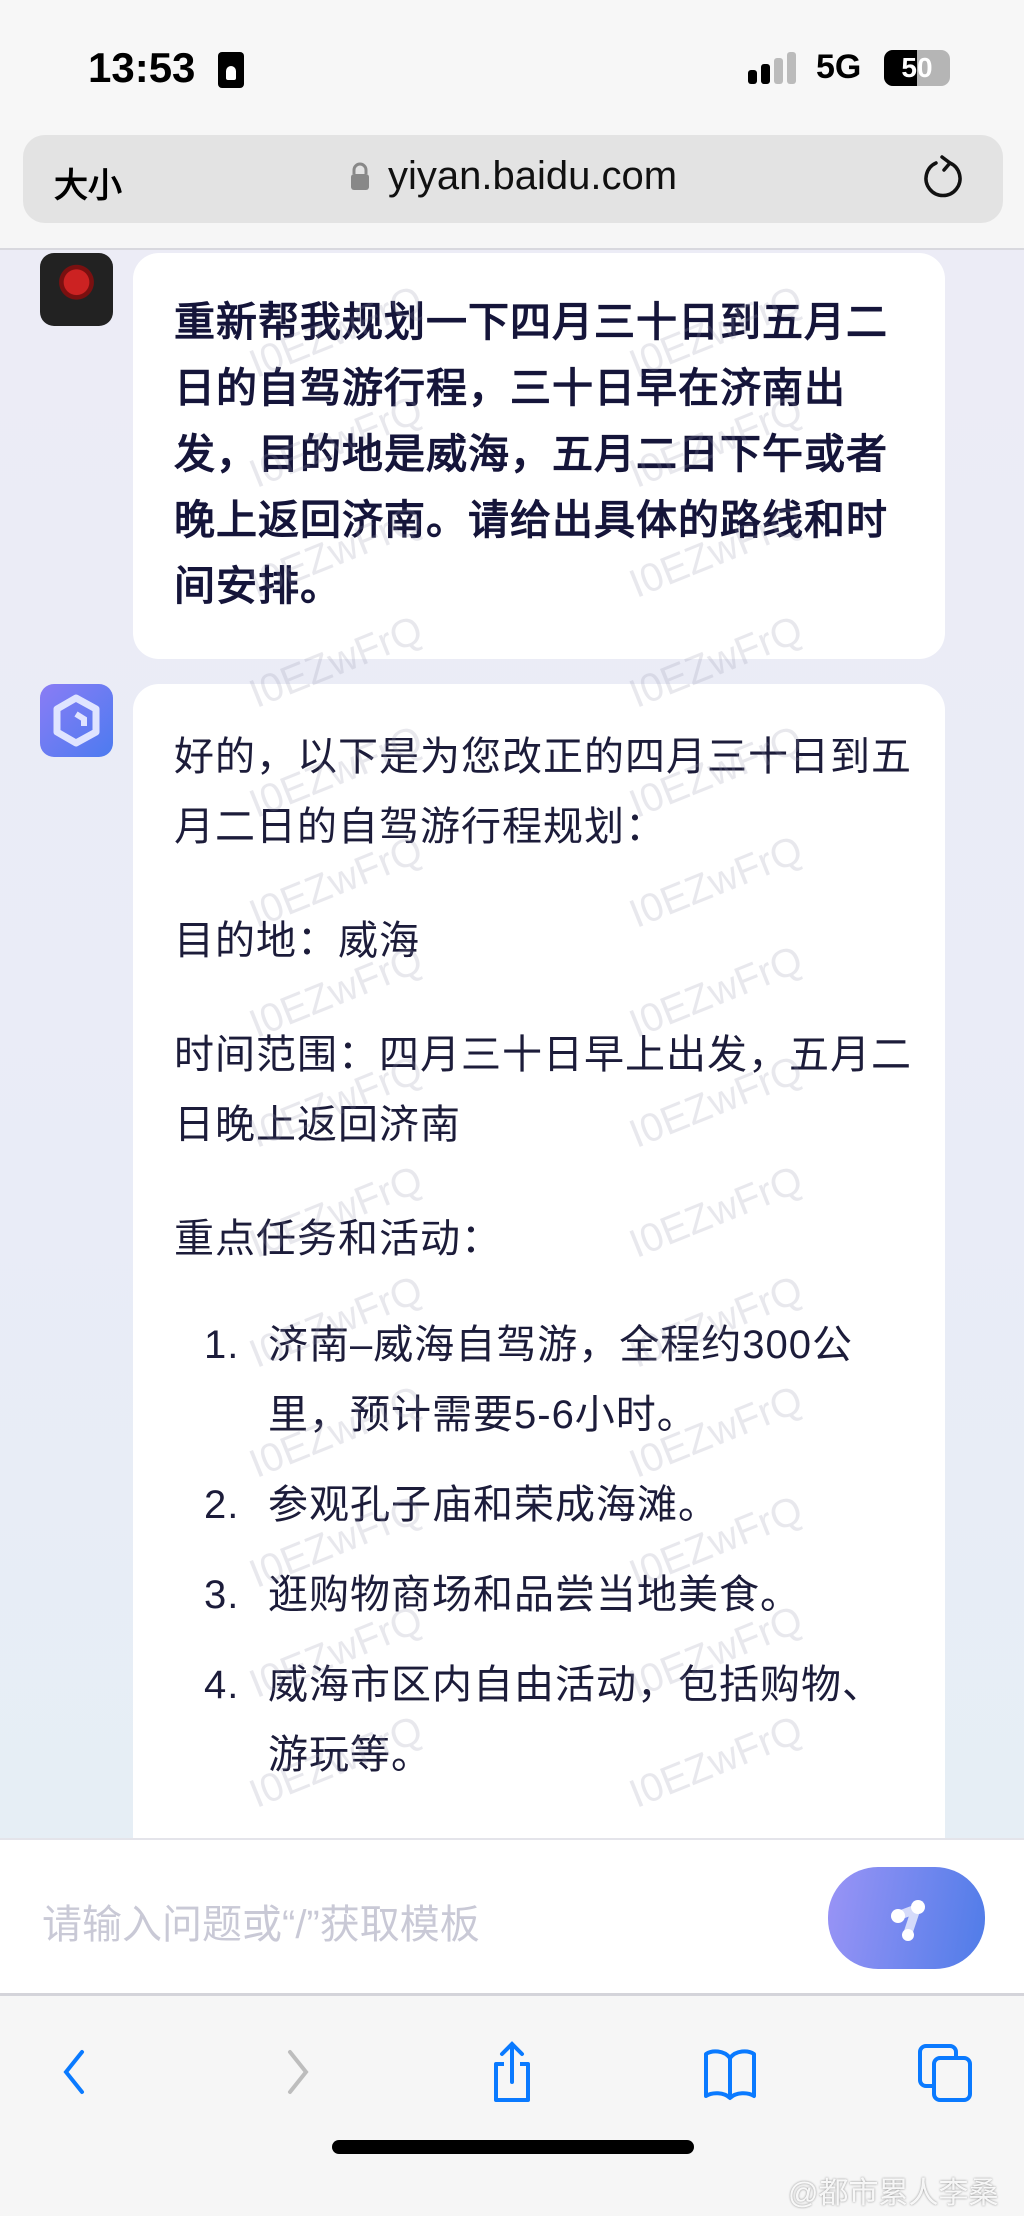 This screenshot has height=2216, width=1024. I want to click on tabs-icon, so click(946, 2072).